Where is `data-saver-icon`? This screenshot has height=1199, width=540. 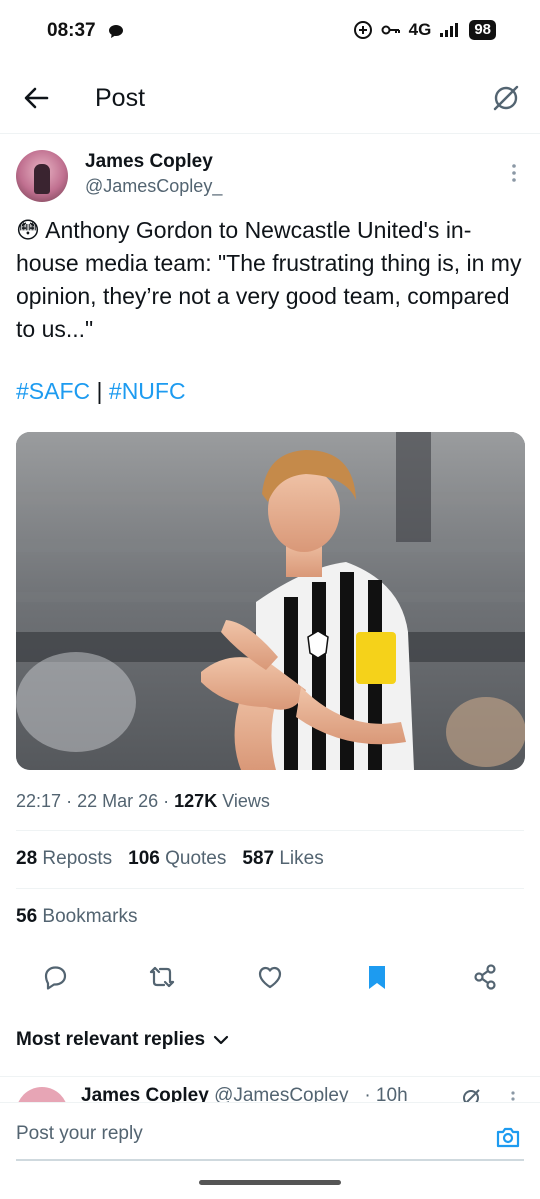
data-saver-icon is located at coordinates (362, 30).